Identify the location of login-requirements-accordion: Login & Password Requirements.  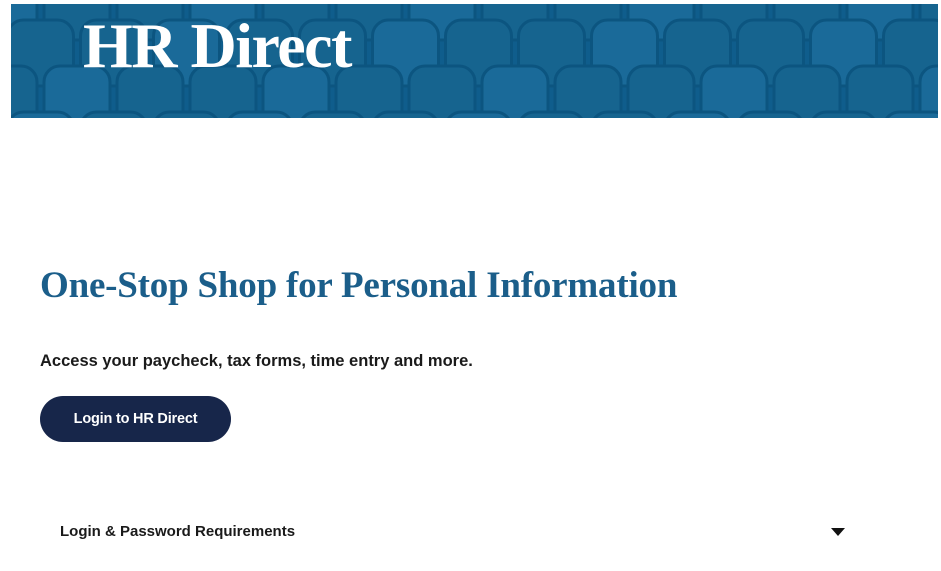
(450, 532).